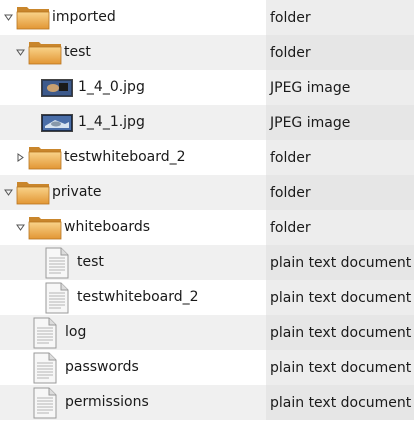 This screenshot has width=414, height=426. What do you see at coordinates (102, 367) in the screenshot?
I see `row-name: passwords` at bounding box center [102, 367].